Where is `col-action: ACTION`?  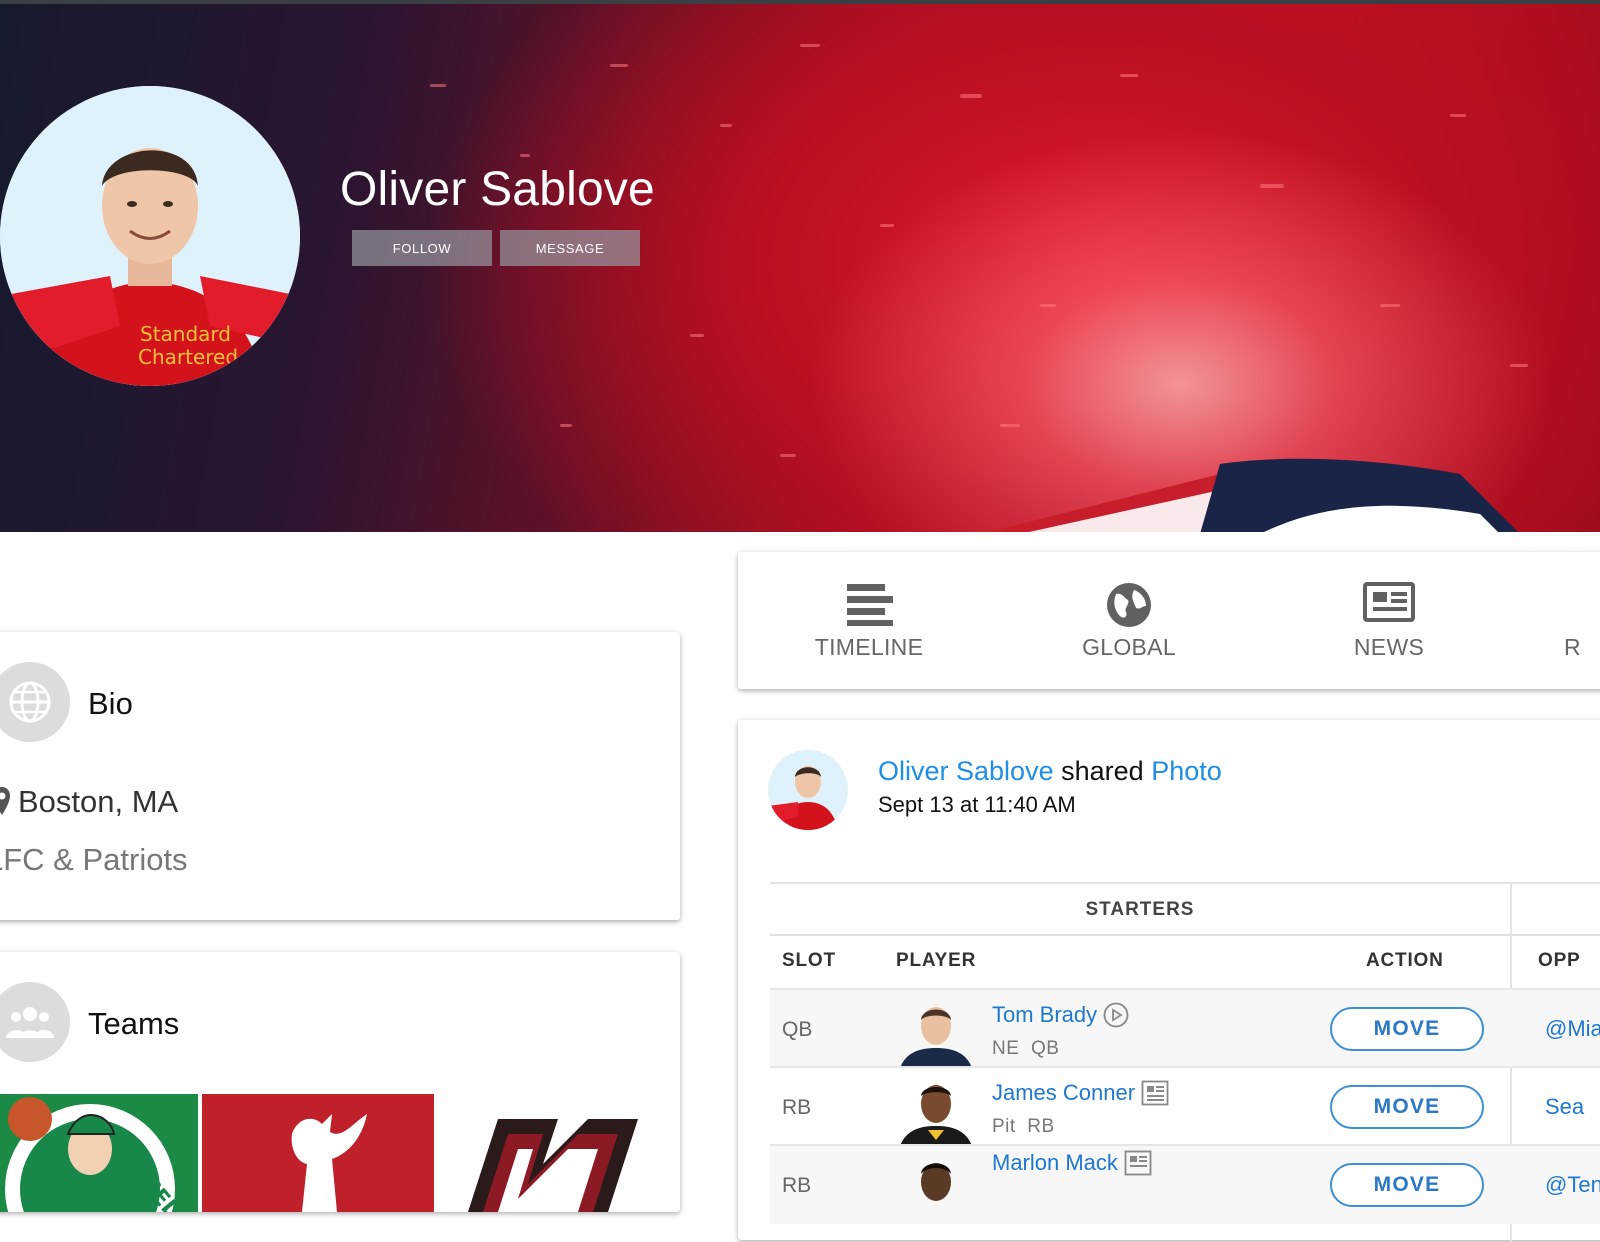
col-action: ACTION is located at coordinates (1405, 960).